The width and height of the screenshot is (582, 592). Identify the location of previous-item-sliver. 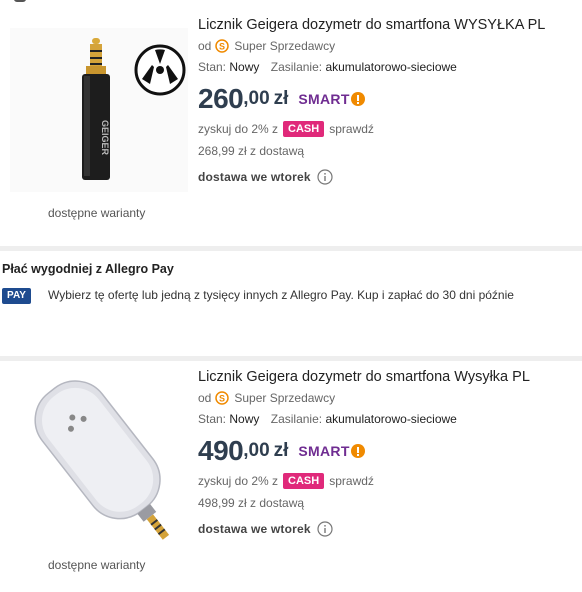
(291, 2).